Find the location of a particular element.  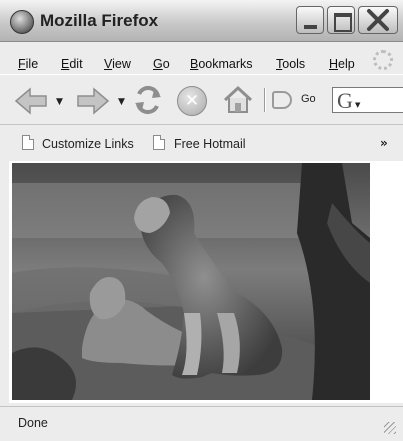

window-title: Mozilla Firefox is located at coordinates (99, 20).